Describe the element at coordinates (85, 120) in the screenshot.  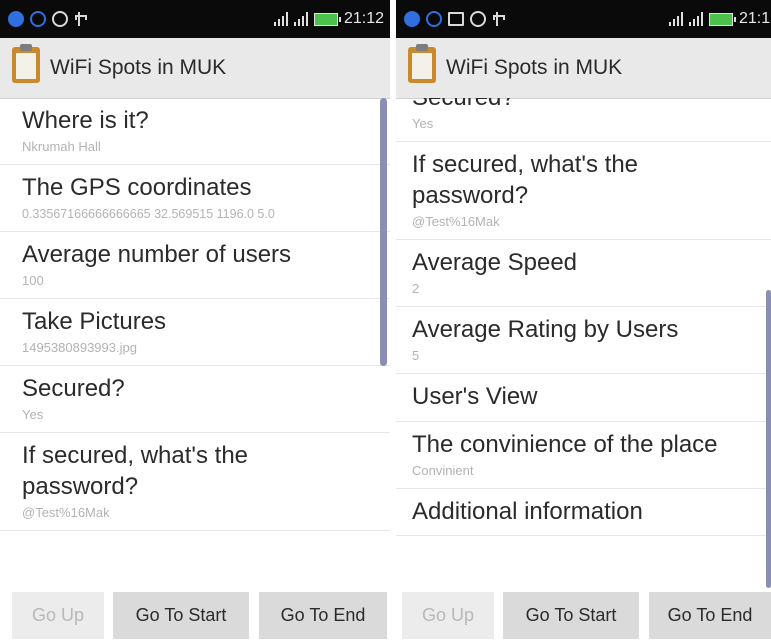
I see `item-title: Where is it?` at that location.